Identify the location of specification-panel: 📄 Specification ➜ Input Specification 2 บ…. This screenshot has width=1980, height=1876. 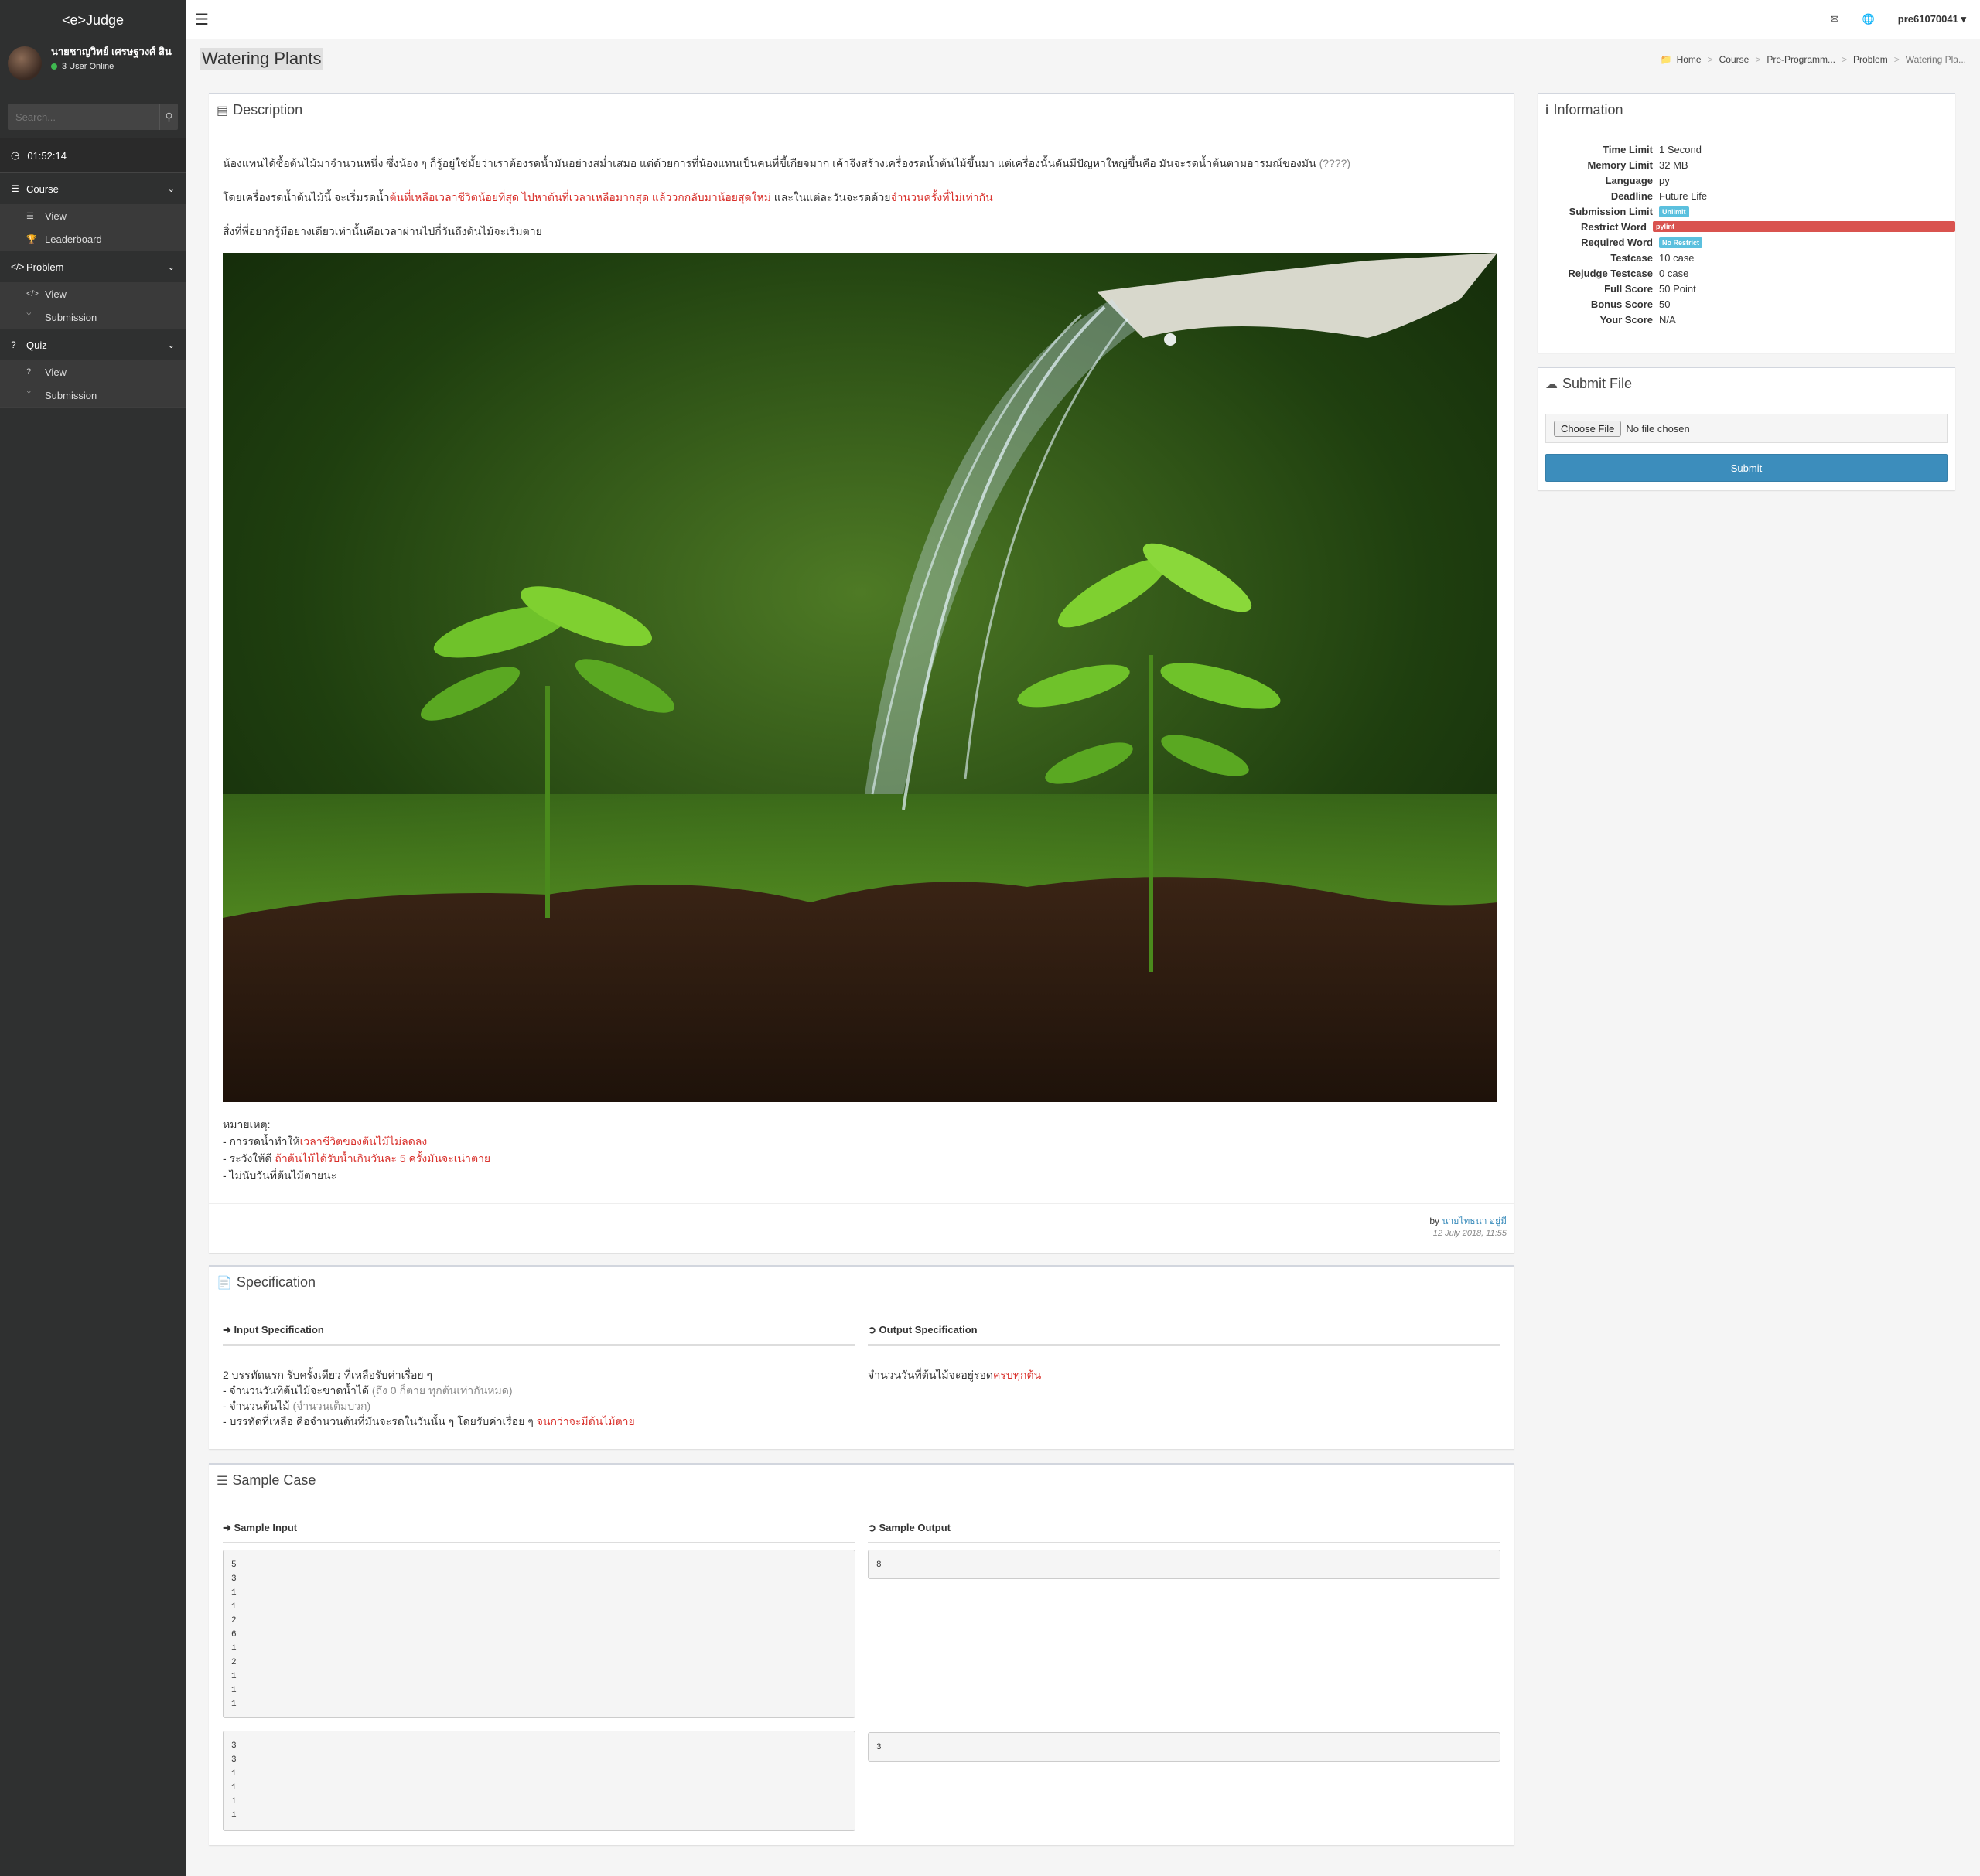
(861, 1357).